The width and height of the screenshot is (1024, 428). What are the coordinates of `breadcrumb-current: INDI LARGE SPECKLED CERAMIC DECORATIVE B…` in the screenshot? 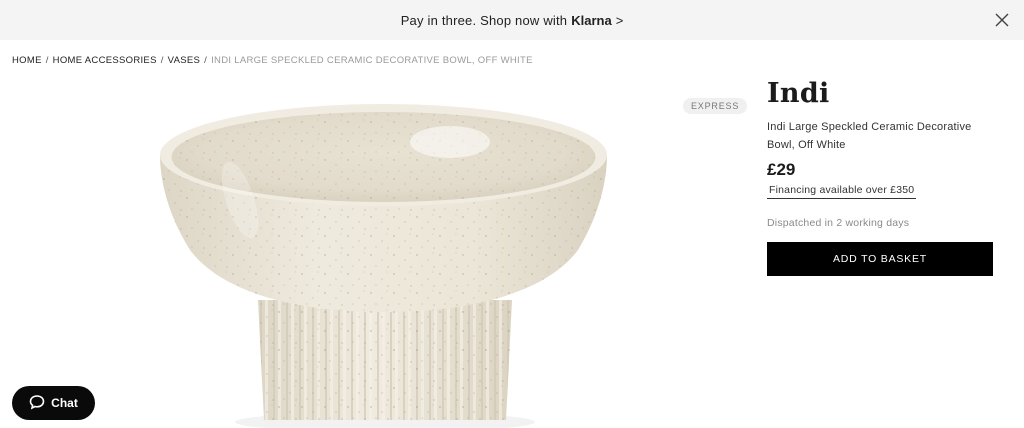 It's located at (372, 60).